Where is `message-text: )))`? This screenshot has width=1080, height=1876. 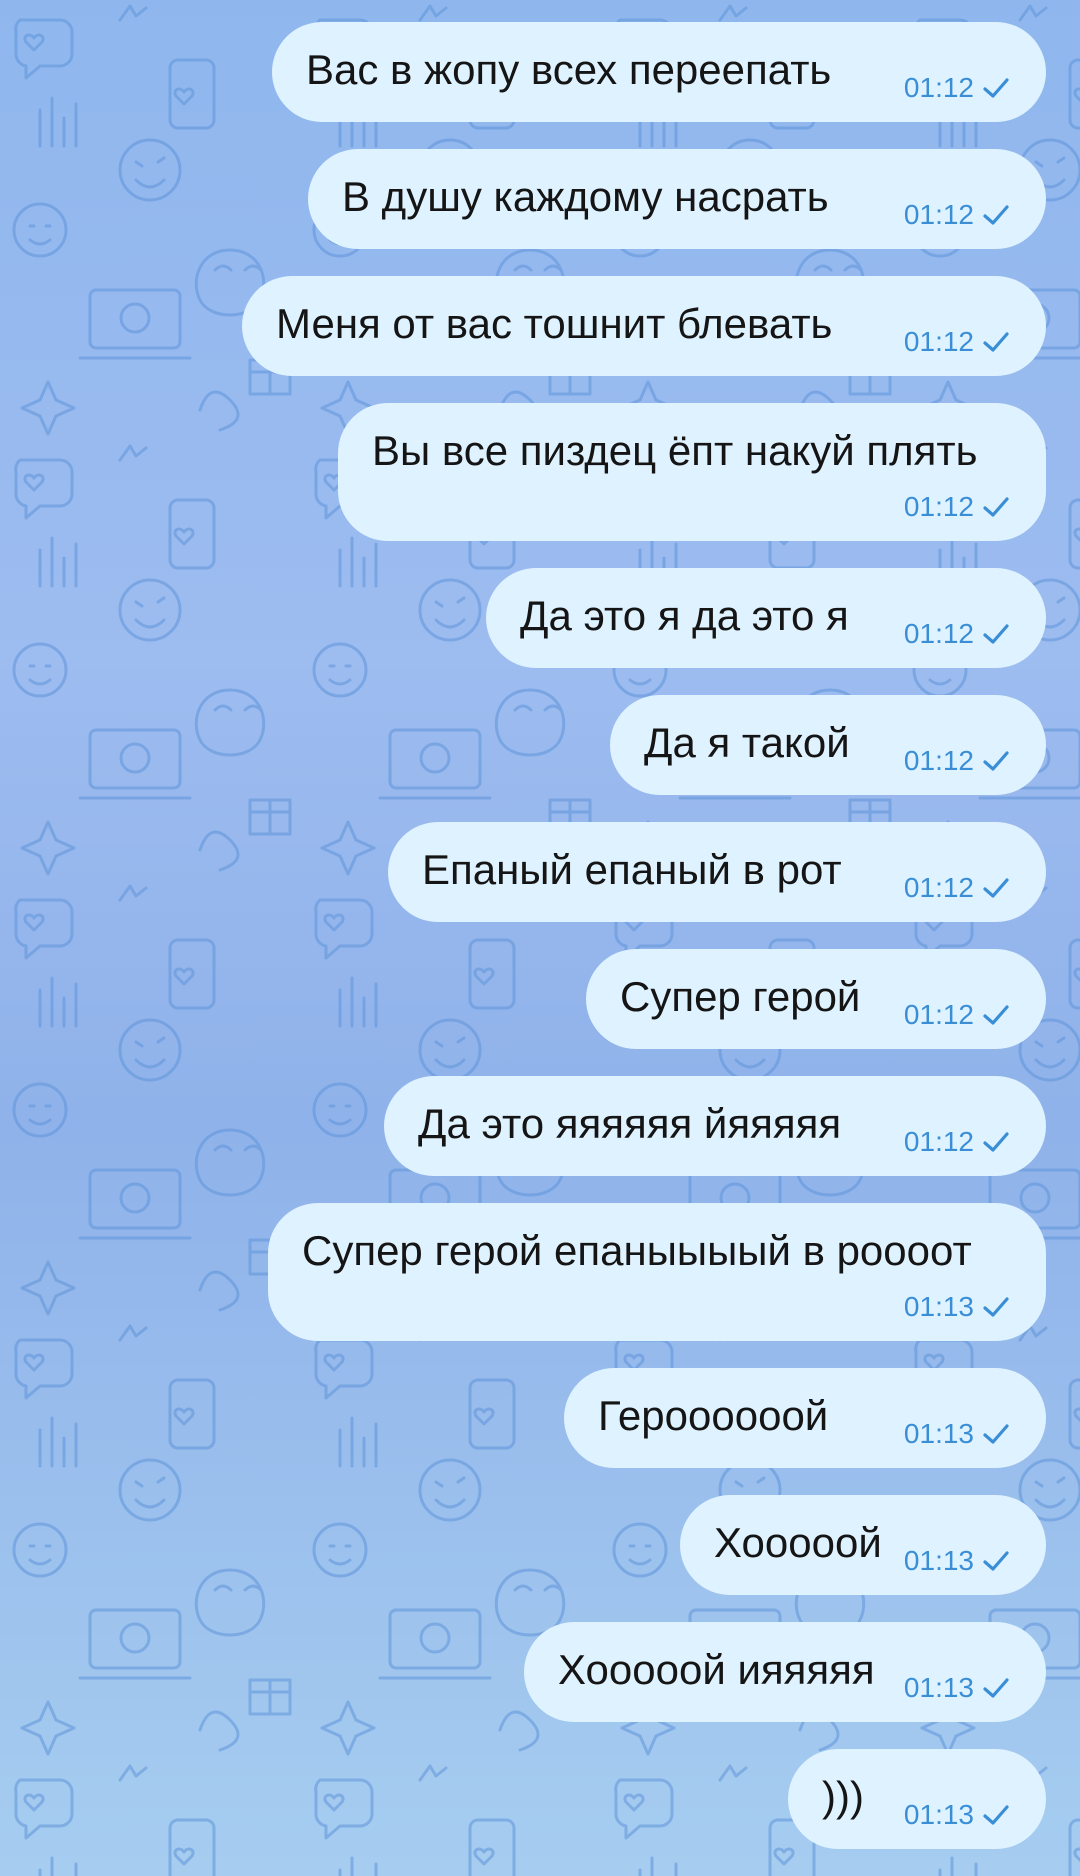
message-text: ))) is located at coordinates (843, 1796).